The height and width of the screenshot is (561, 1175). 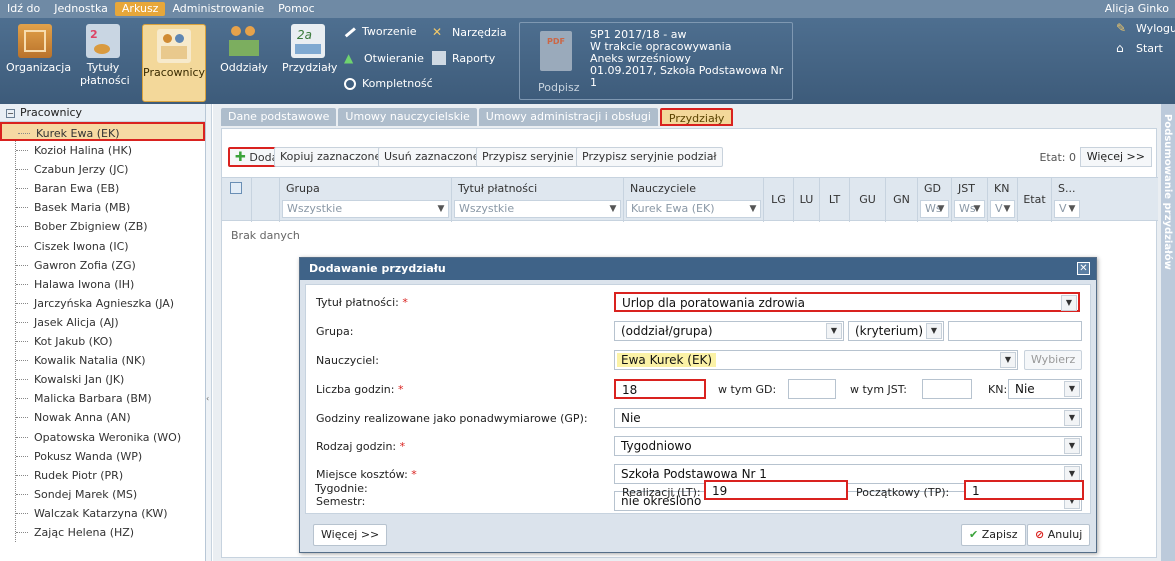 I want to click on column-s: S... V ▼, so click(x=1067, y=200).